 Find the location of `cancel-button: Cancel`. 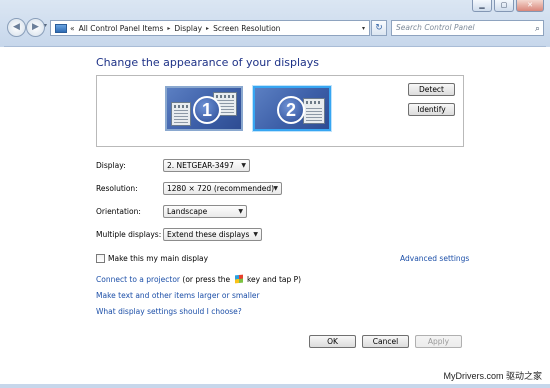

cancel-button: Cancel is located at coordinates (385, 341).